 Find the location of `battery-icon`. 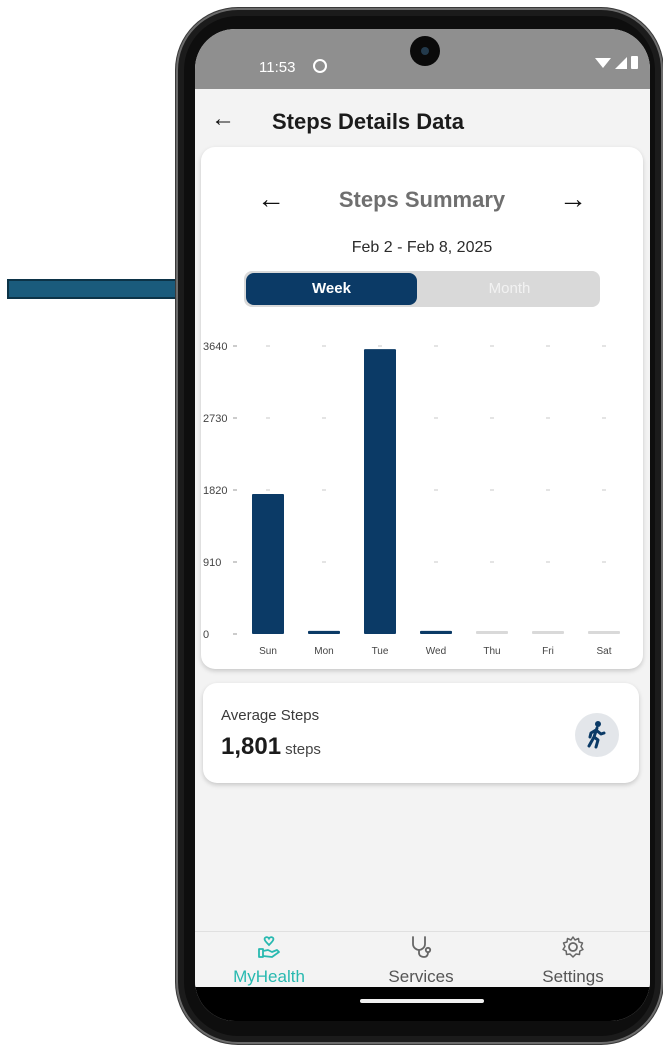

battery-icon is located at coordinates (634, 62).